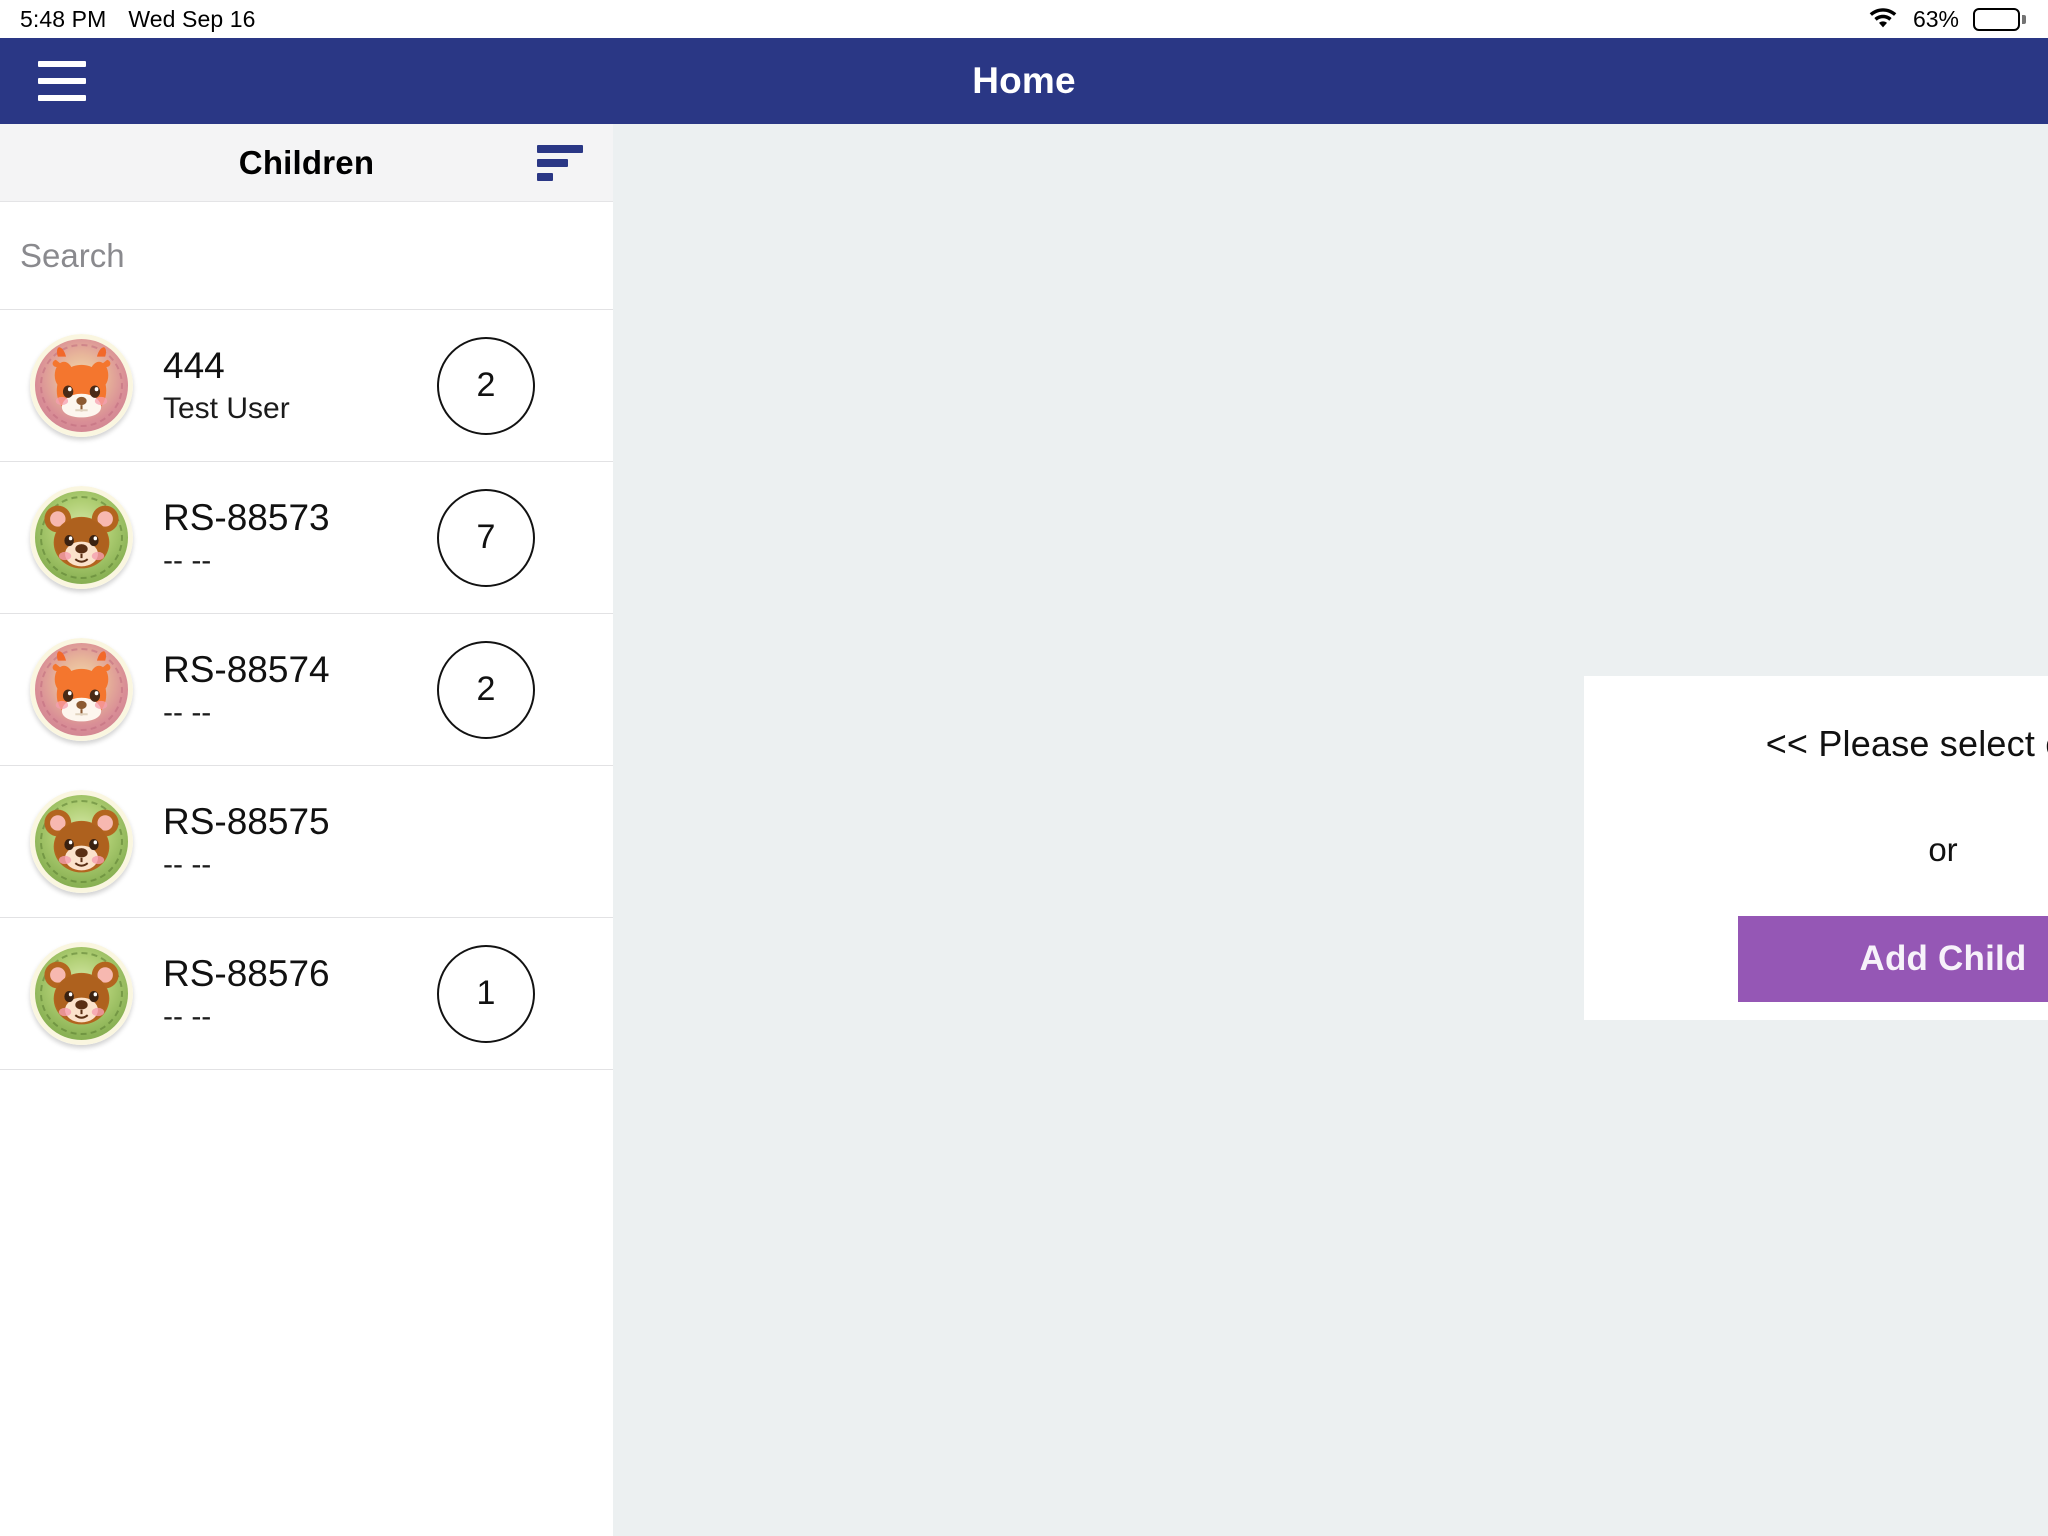 The height and width of the screenshot is (1536, 2048). Describe the element at coordinates (1906, 743) in the screenshot. I see `select-child-prompt: << Please select child` at that location.